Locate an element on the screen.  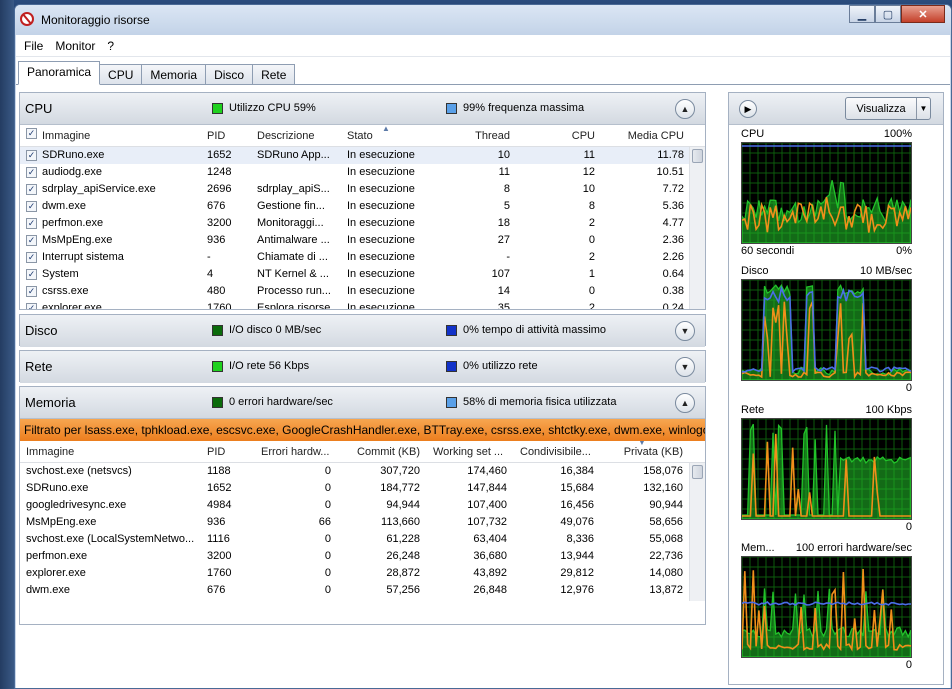
col-private: Privata (KB) is located at coordinates (645, 452).